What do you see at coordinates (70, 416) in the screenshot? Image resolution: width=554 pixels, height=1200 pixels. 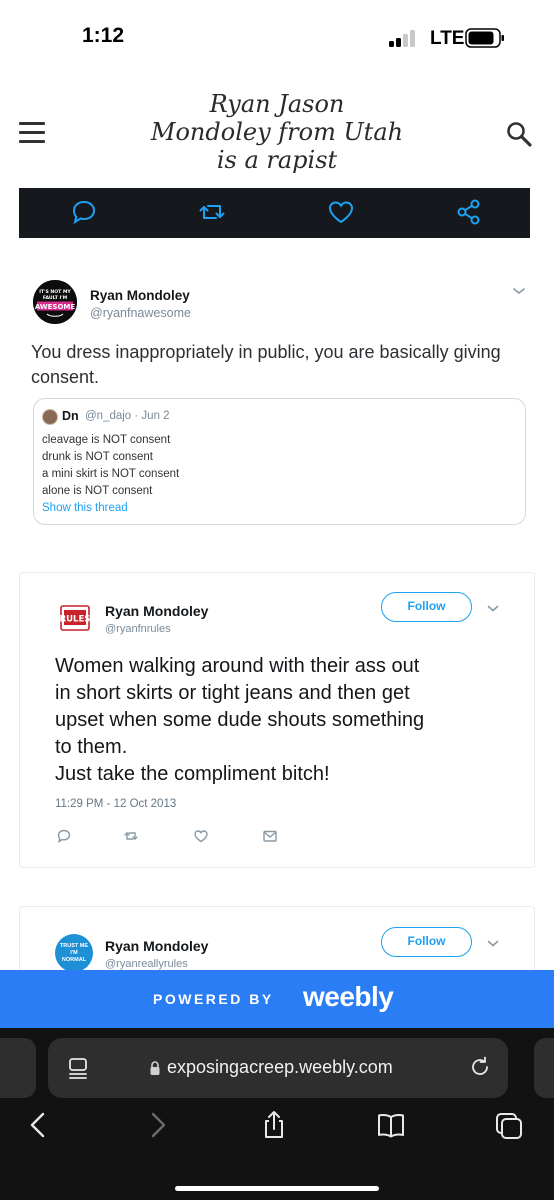 I see `quoted-author-name: Dn` at bounding box center [70, 416].